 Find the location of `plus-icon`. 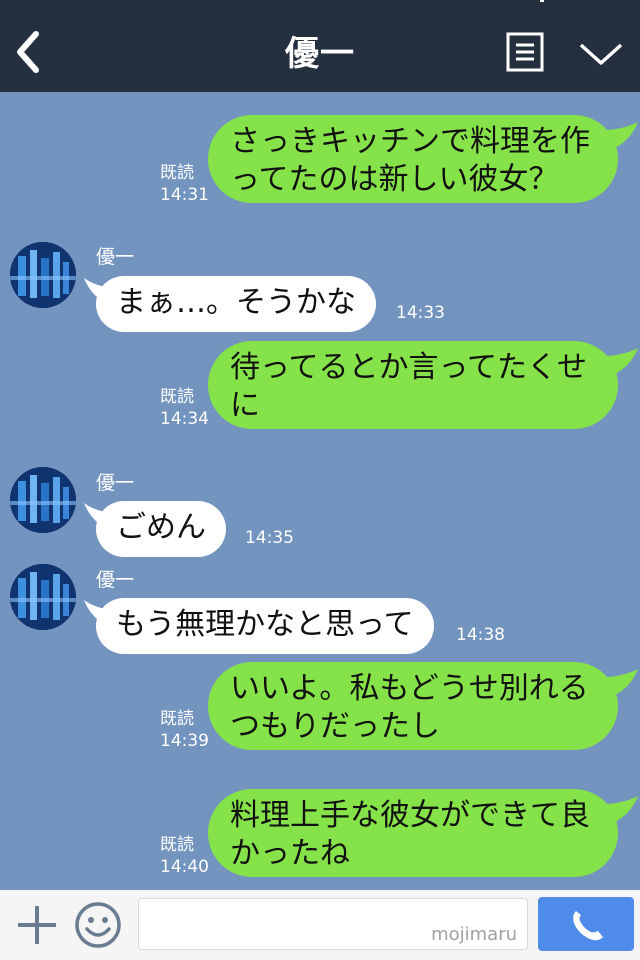

plus-icon is located at coordinates (37, 925).